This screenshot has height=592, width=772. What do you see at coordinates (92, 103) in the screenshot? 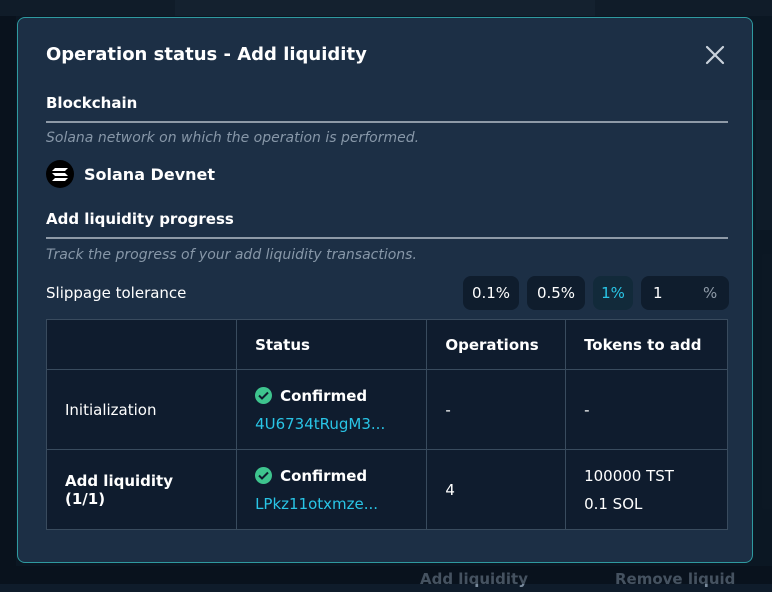
I see `blockchain-section-title: Blockchain` at bounding box center [92, 103].